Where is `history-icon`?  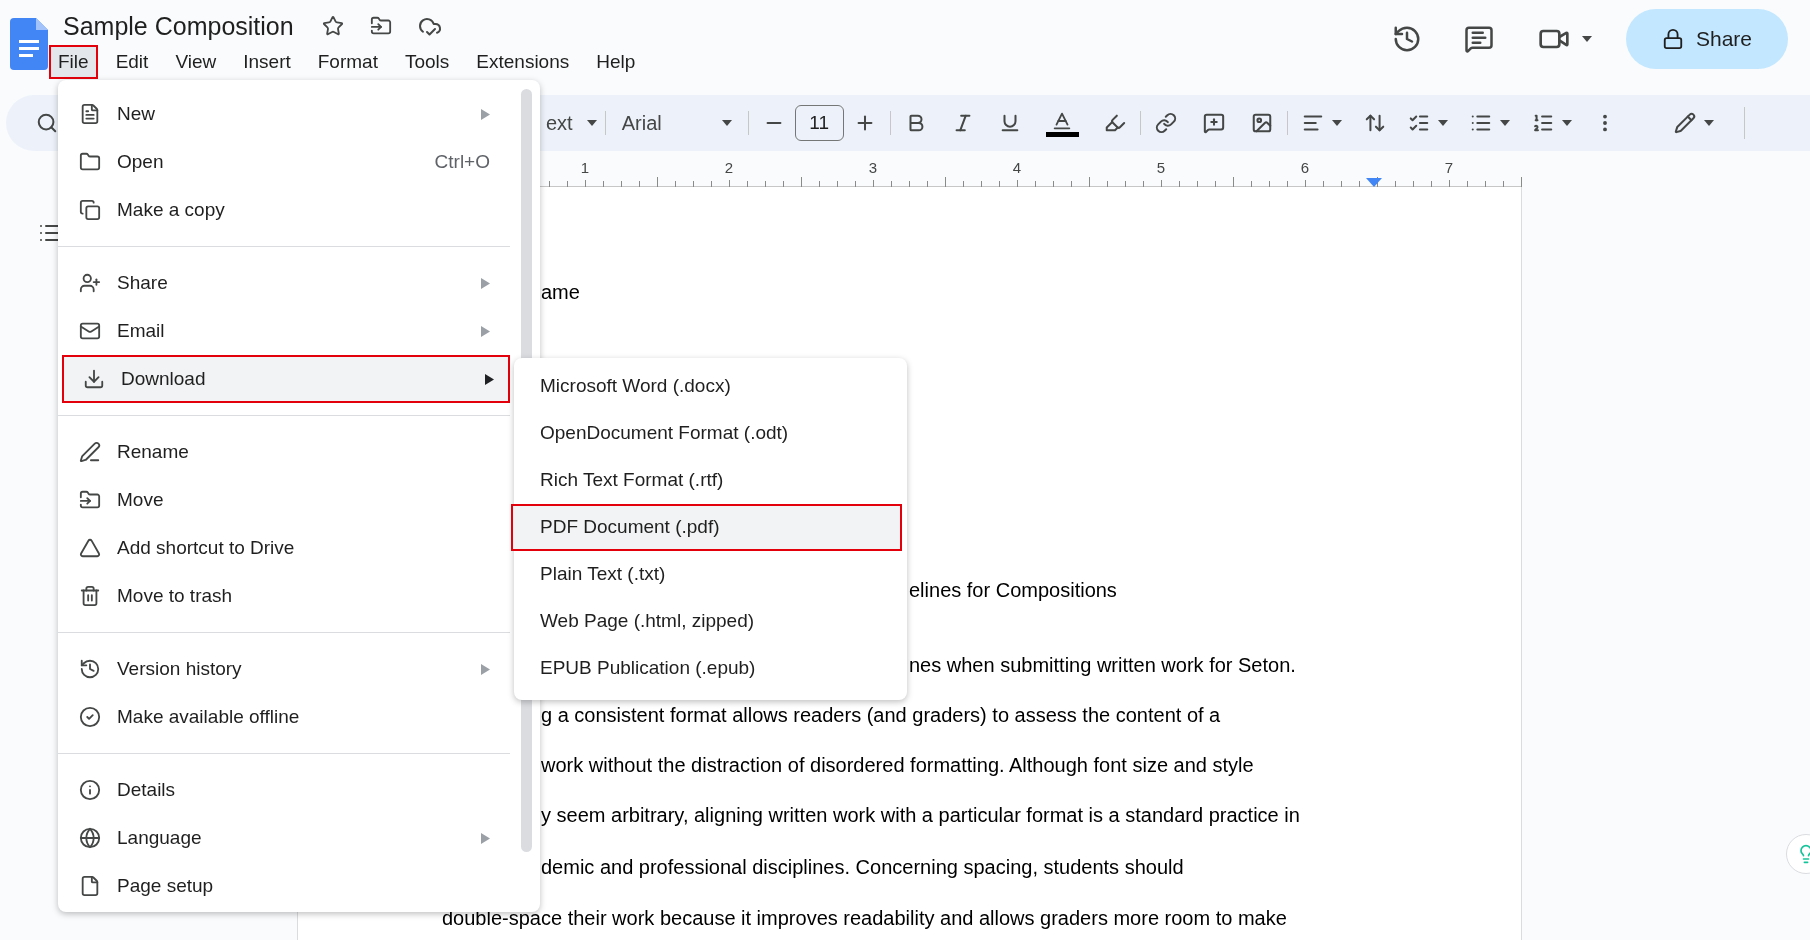 history-icon is located at coordinates (90, 669).